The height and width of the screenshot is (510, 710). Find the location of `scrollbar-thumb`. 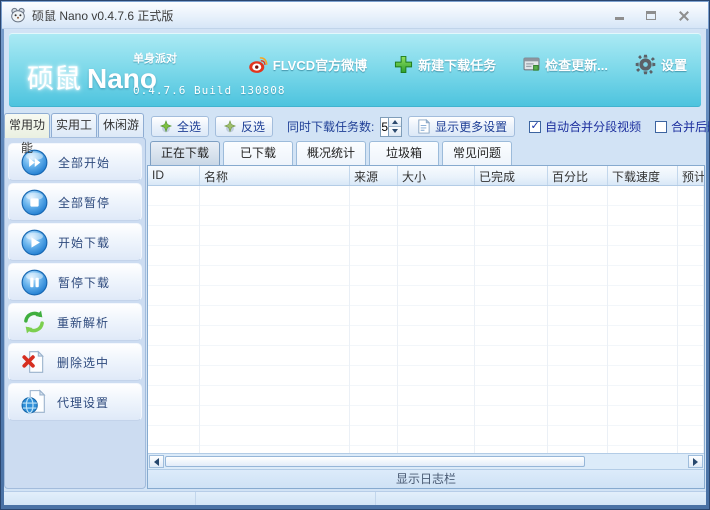

scrollbar-thumb is located at coordinates (375, 461).